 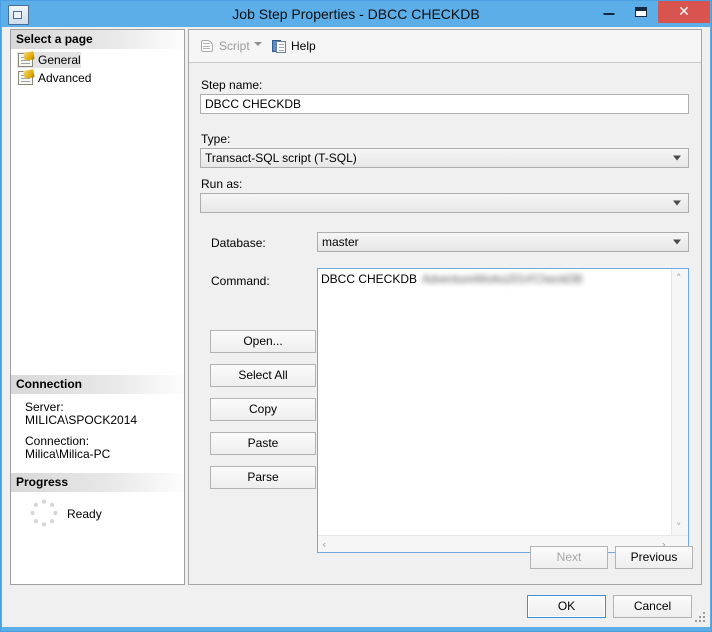 I want to click on command-text-redacted: AdventureWorks2014'CheckDB, so click(x=502, y=279).